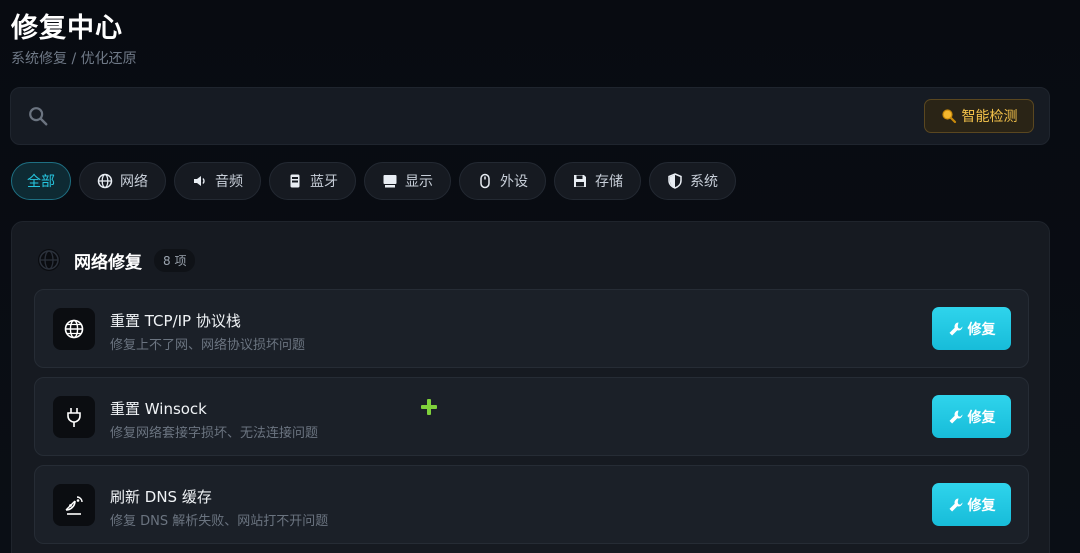 Image resolution: width=1080 pixels, height=553 pixels. I want to click on filter-chip-peripherals: 外设, so click(502, 181).